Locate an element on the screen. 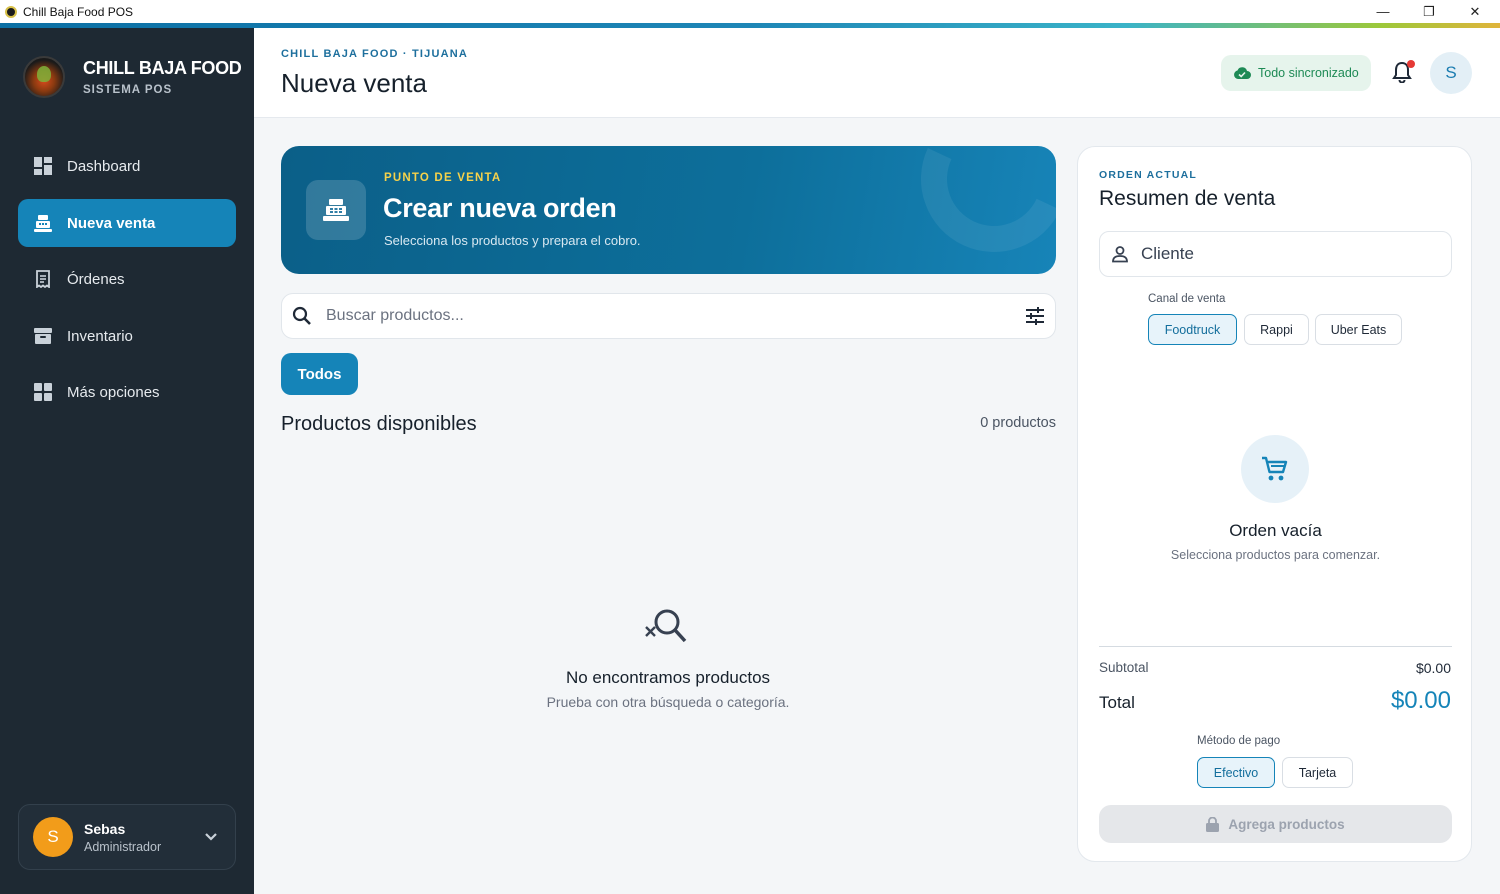 This screenshot has height=894, width=1500. category-chip-todos: Todos is located at coordinates (319, 374).